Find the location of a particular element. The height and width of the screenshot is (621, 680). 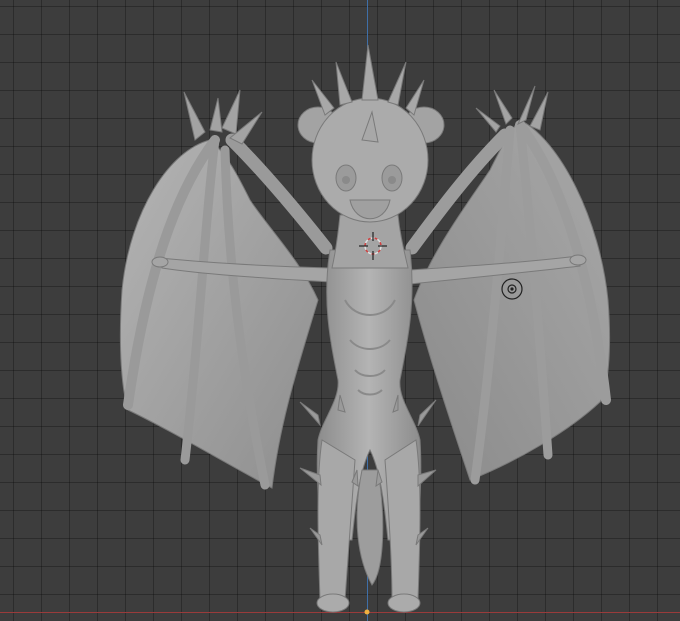

object-origin-icon is located at coordinates (367, 612).